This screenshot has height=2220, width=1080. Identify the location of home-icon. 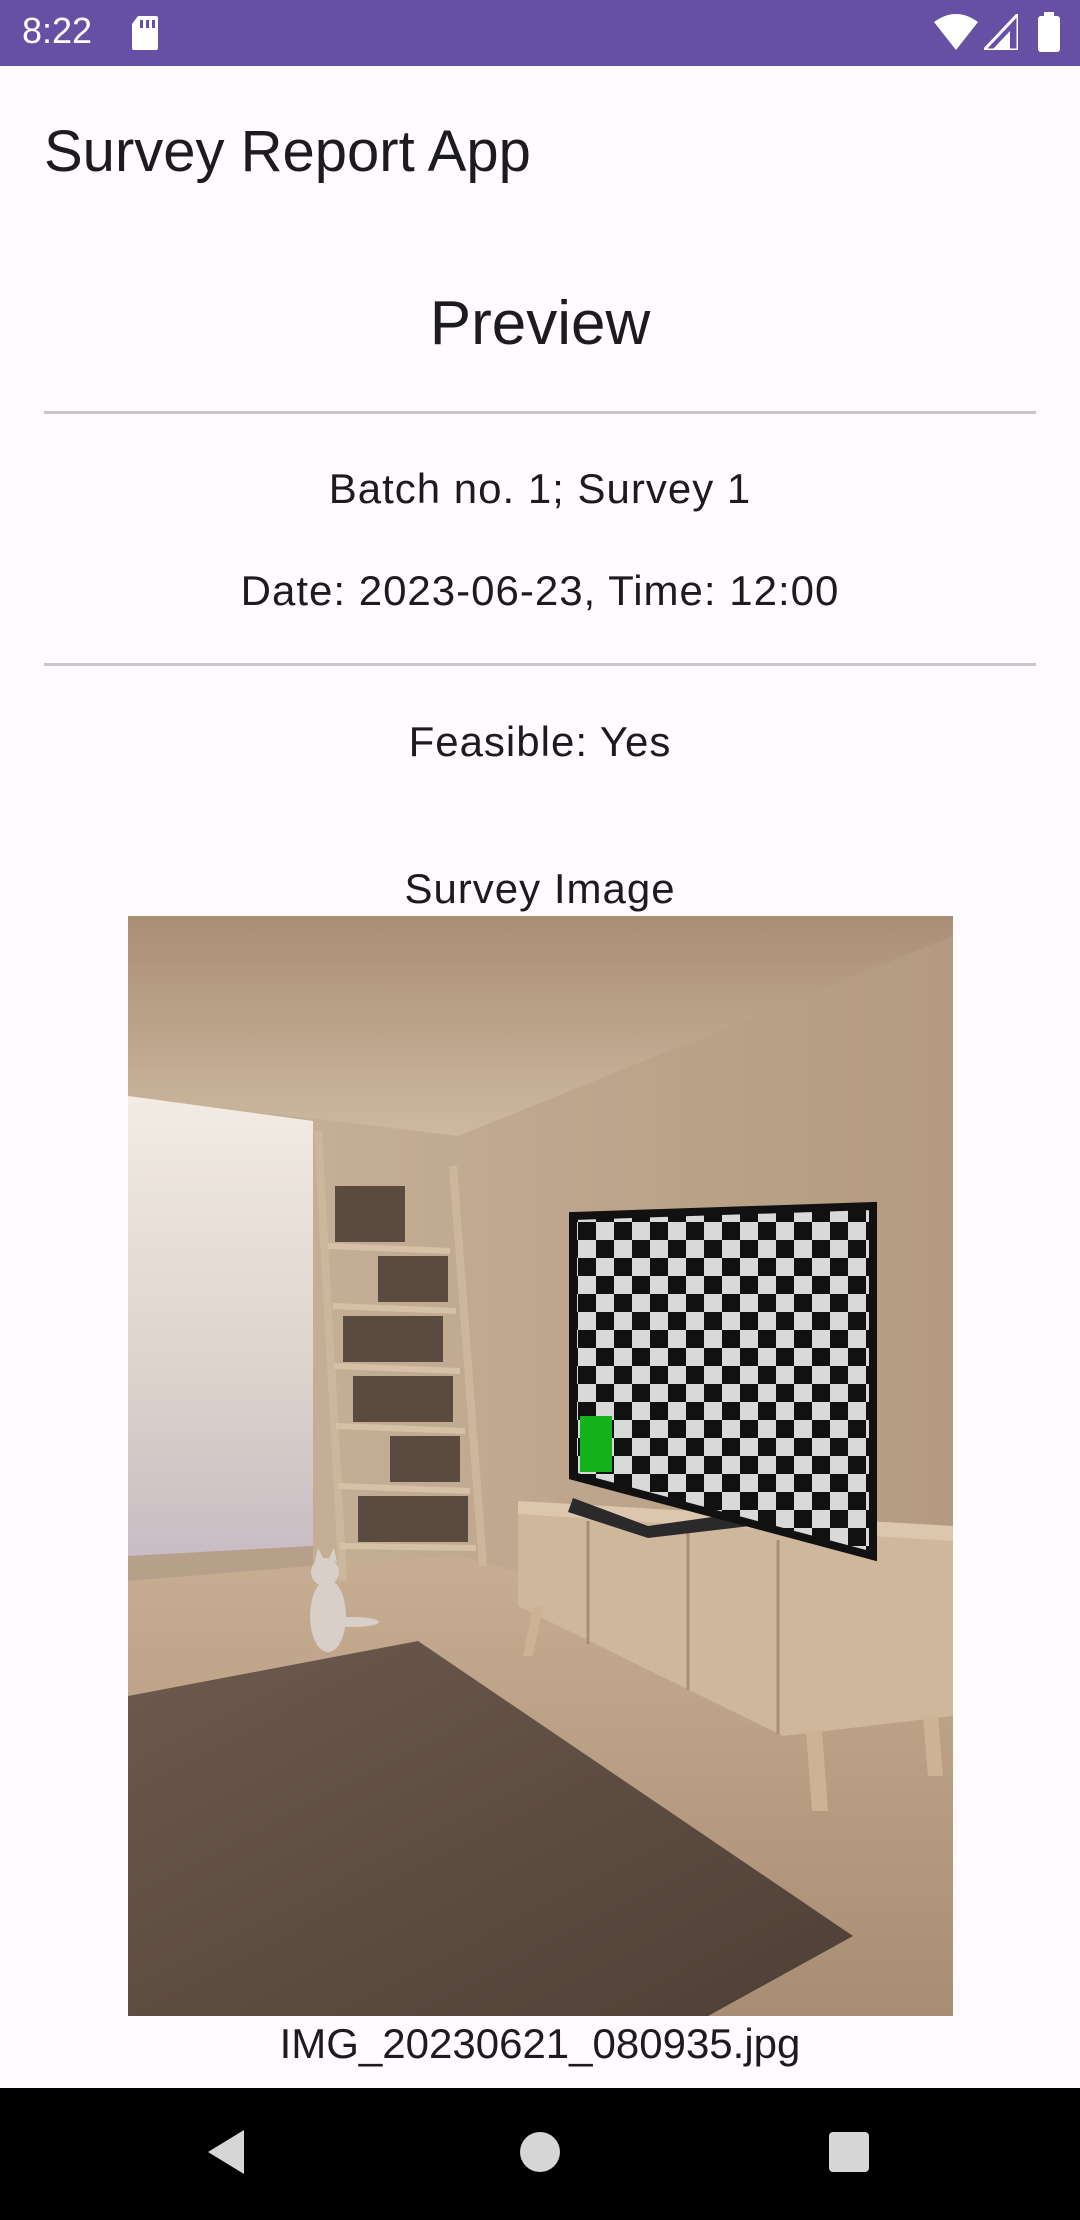
(540, 2152).